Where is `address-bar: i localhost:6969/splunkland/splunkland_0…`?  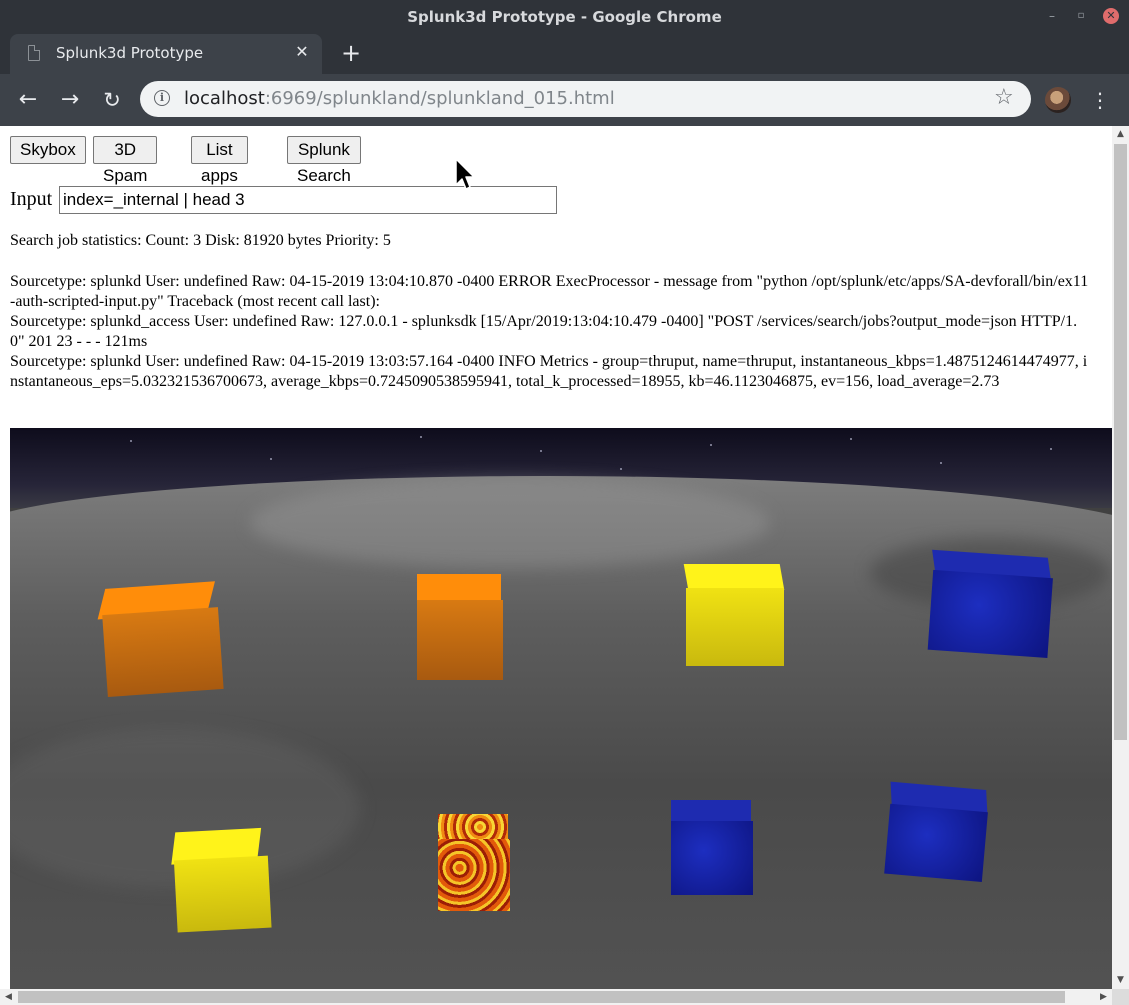 address-bar: i localhost:6969/splunkland/splunkland_0… is located at coordinates (585, 99).